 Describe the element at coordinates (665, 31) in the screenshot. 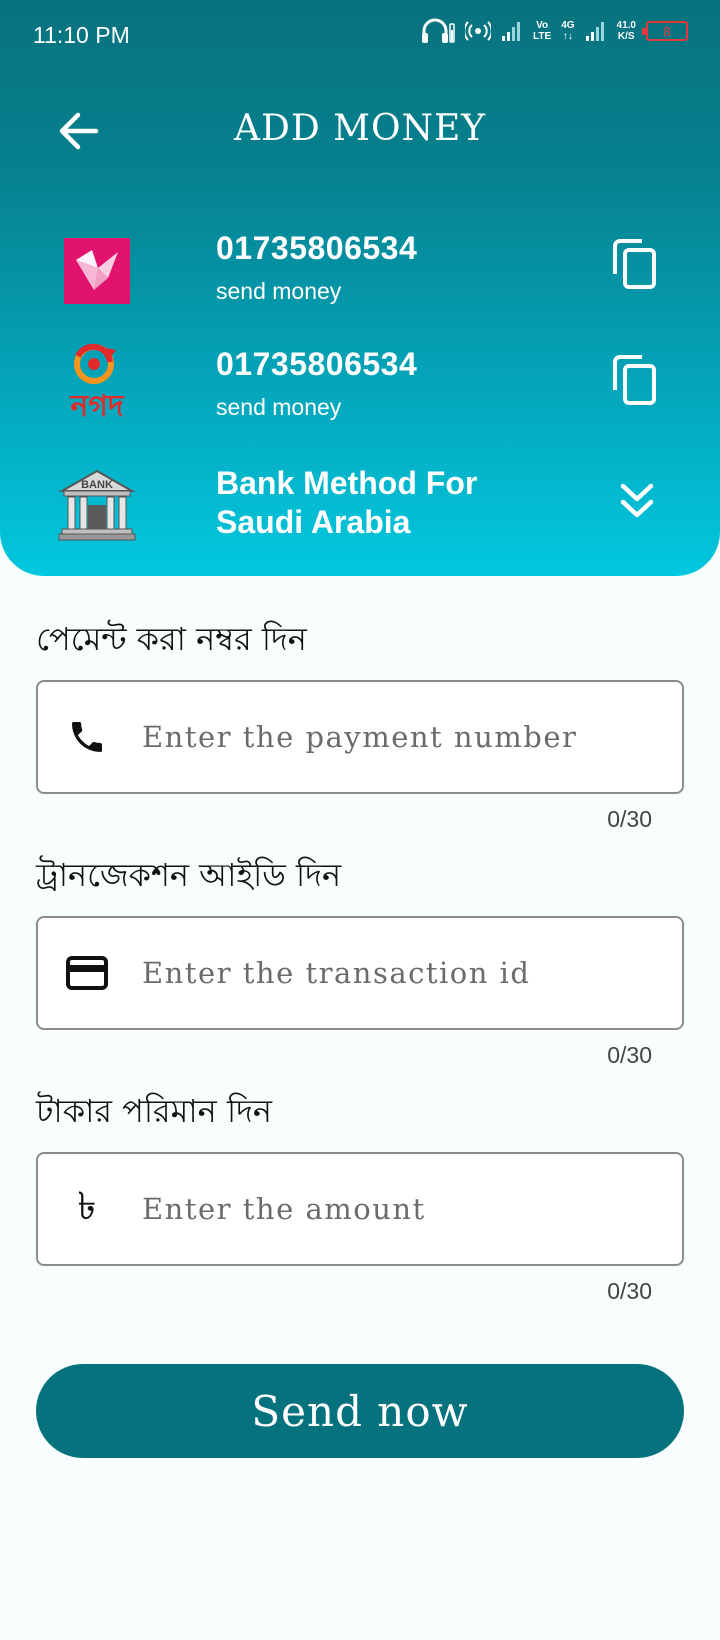

I see `battery-icon: 8` at that location.